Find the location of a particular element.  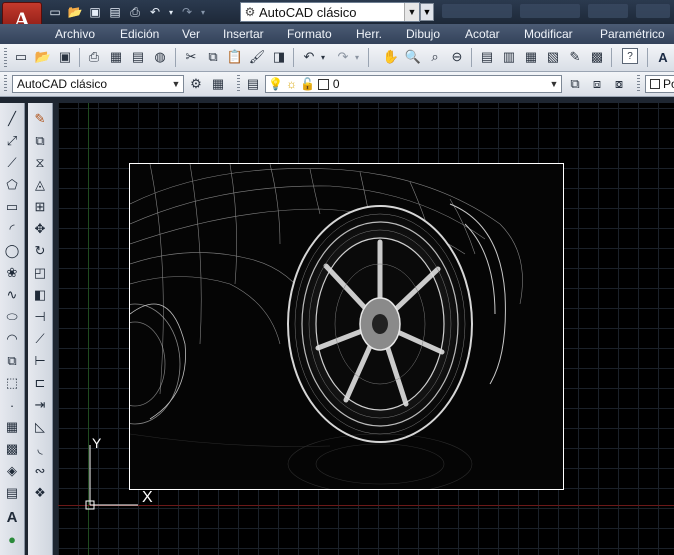

region-icon: ◈ is located at coordinates (12, 471).